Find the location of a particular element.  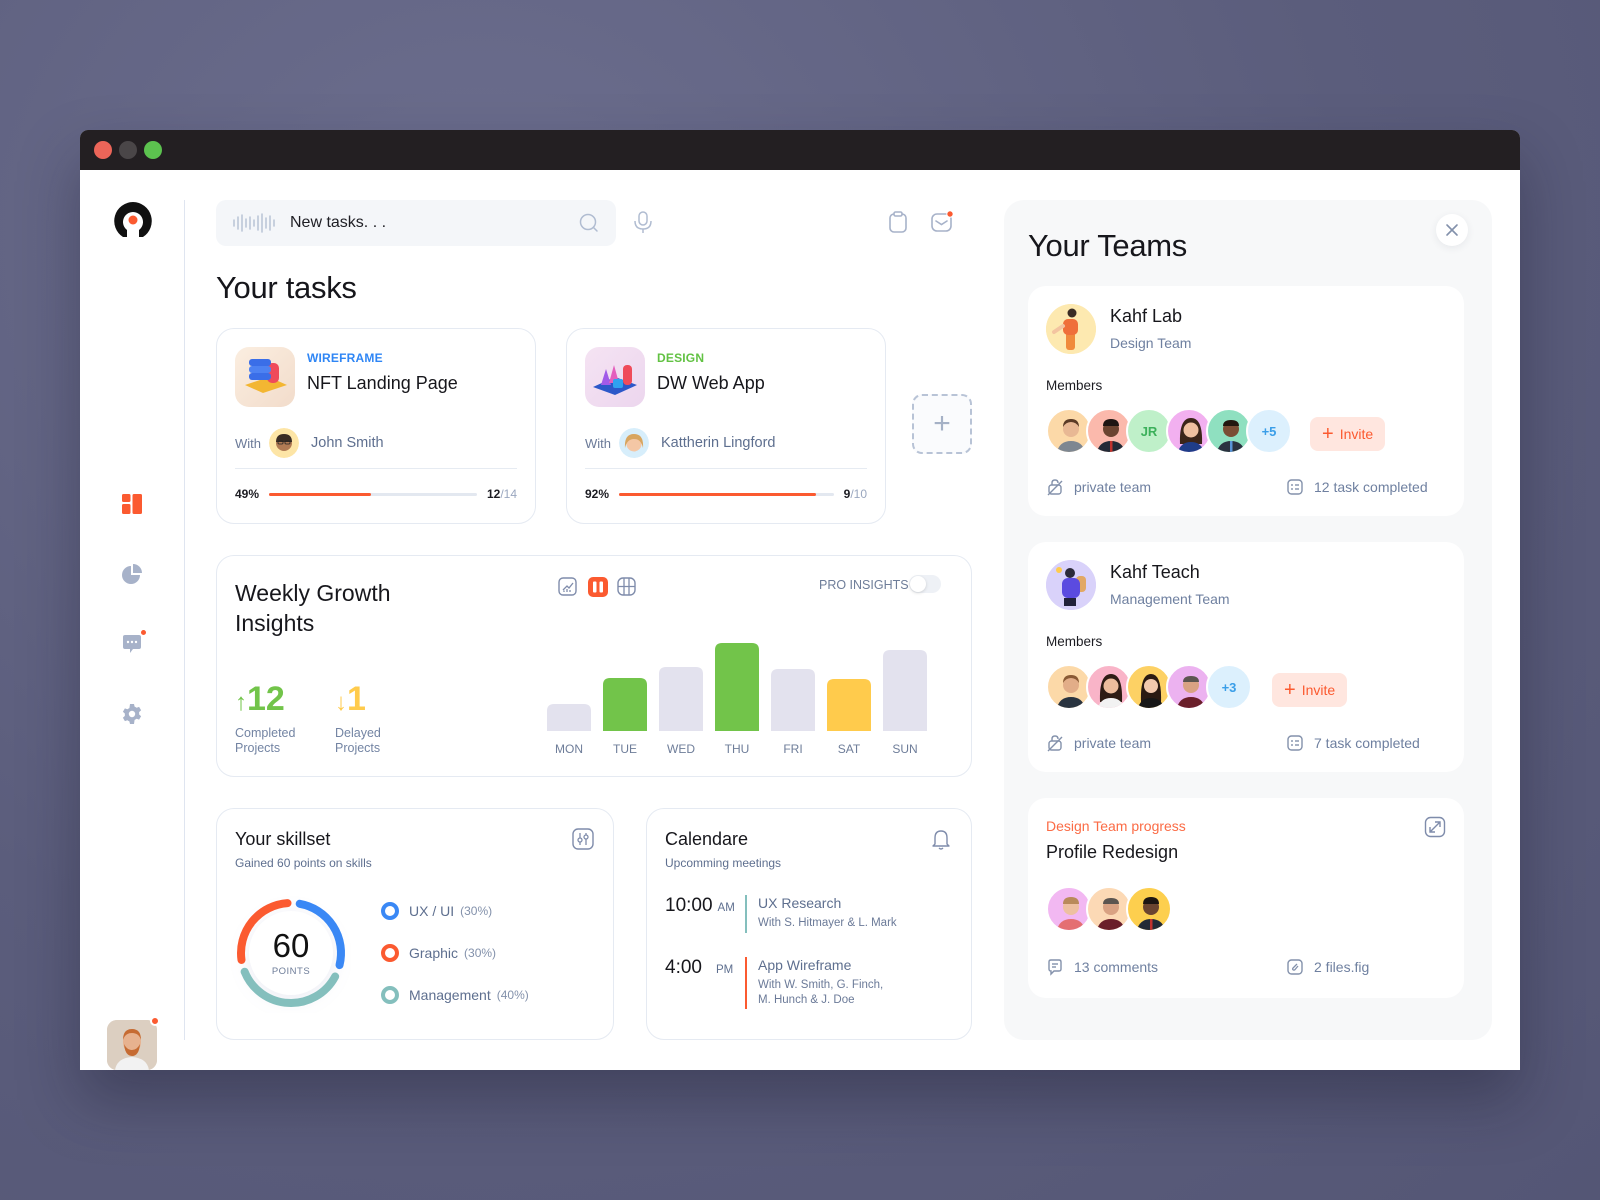

more-members-count: +5 is located at coordinates (1269, 431).